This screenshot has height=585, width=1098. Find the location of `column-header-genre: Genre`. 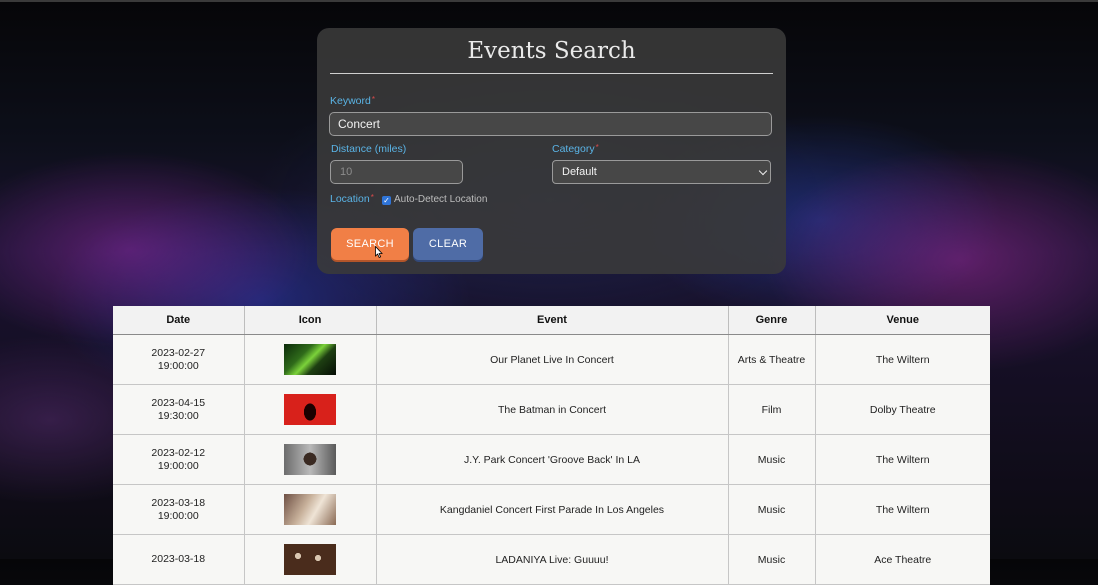

column-header-genre: Genre is located at coordinates (772, 320).